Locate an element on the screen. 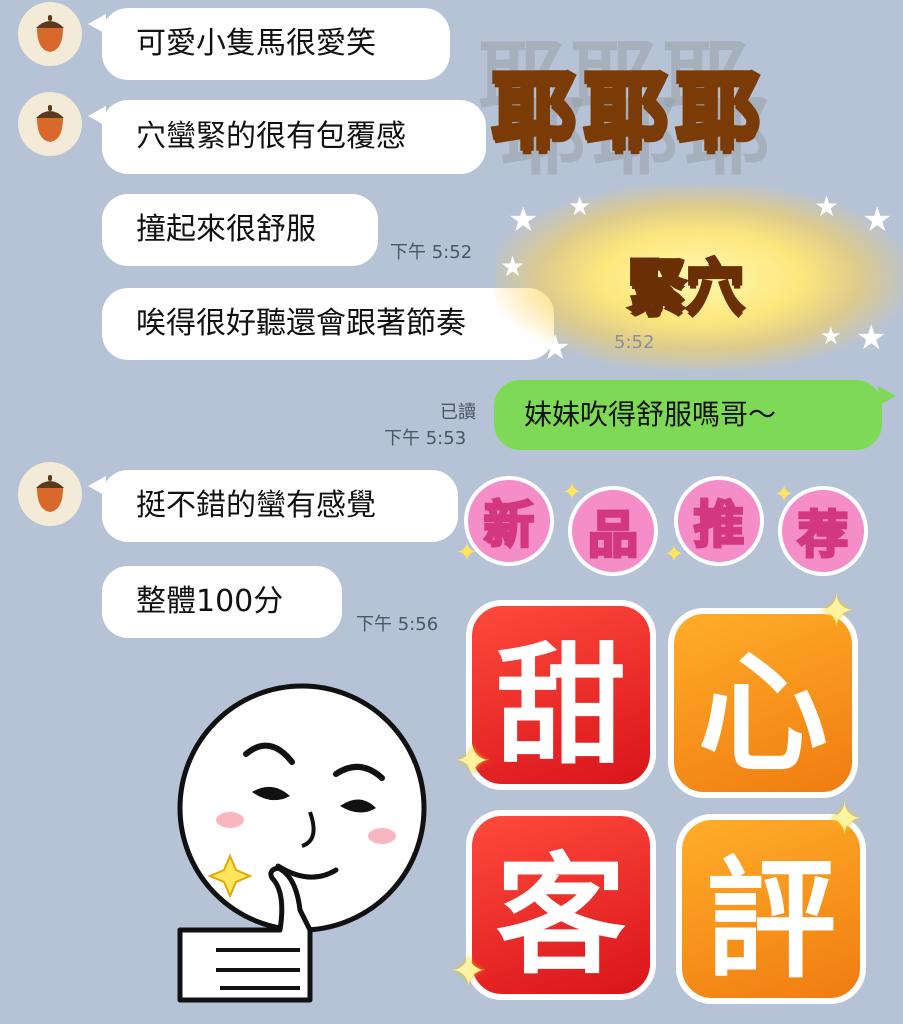 The width and height of the screenshot is (903, 1024). message-bubble: 挺不錯的蠻有感覺 is located at coordinates (280, 506).